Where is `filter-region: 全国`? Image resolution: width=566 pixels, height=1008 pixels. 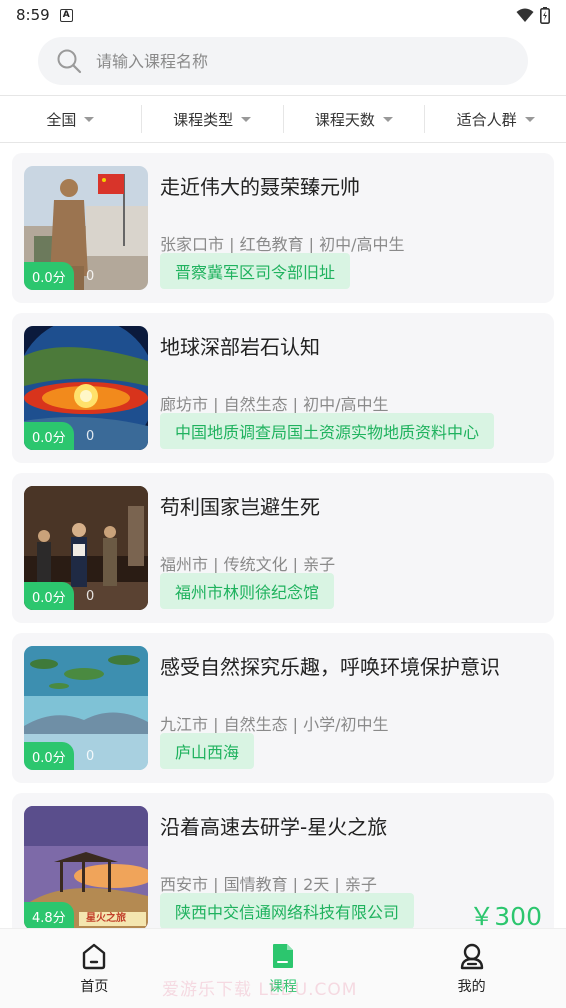
filter-region: 全国 is located at coordinates (71, 119).